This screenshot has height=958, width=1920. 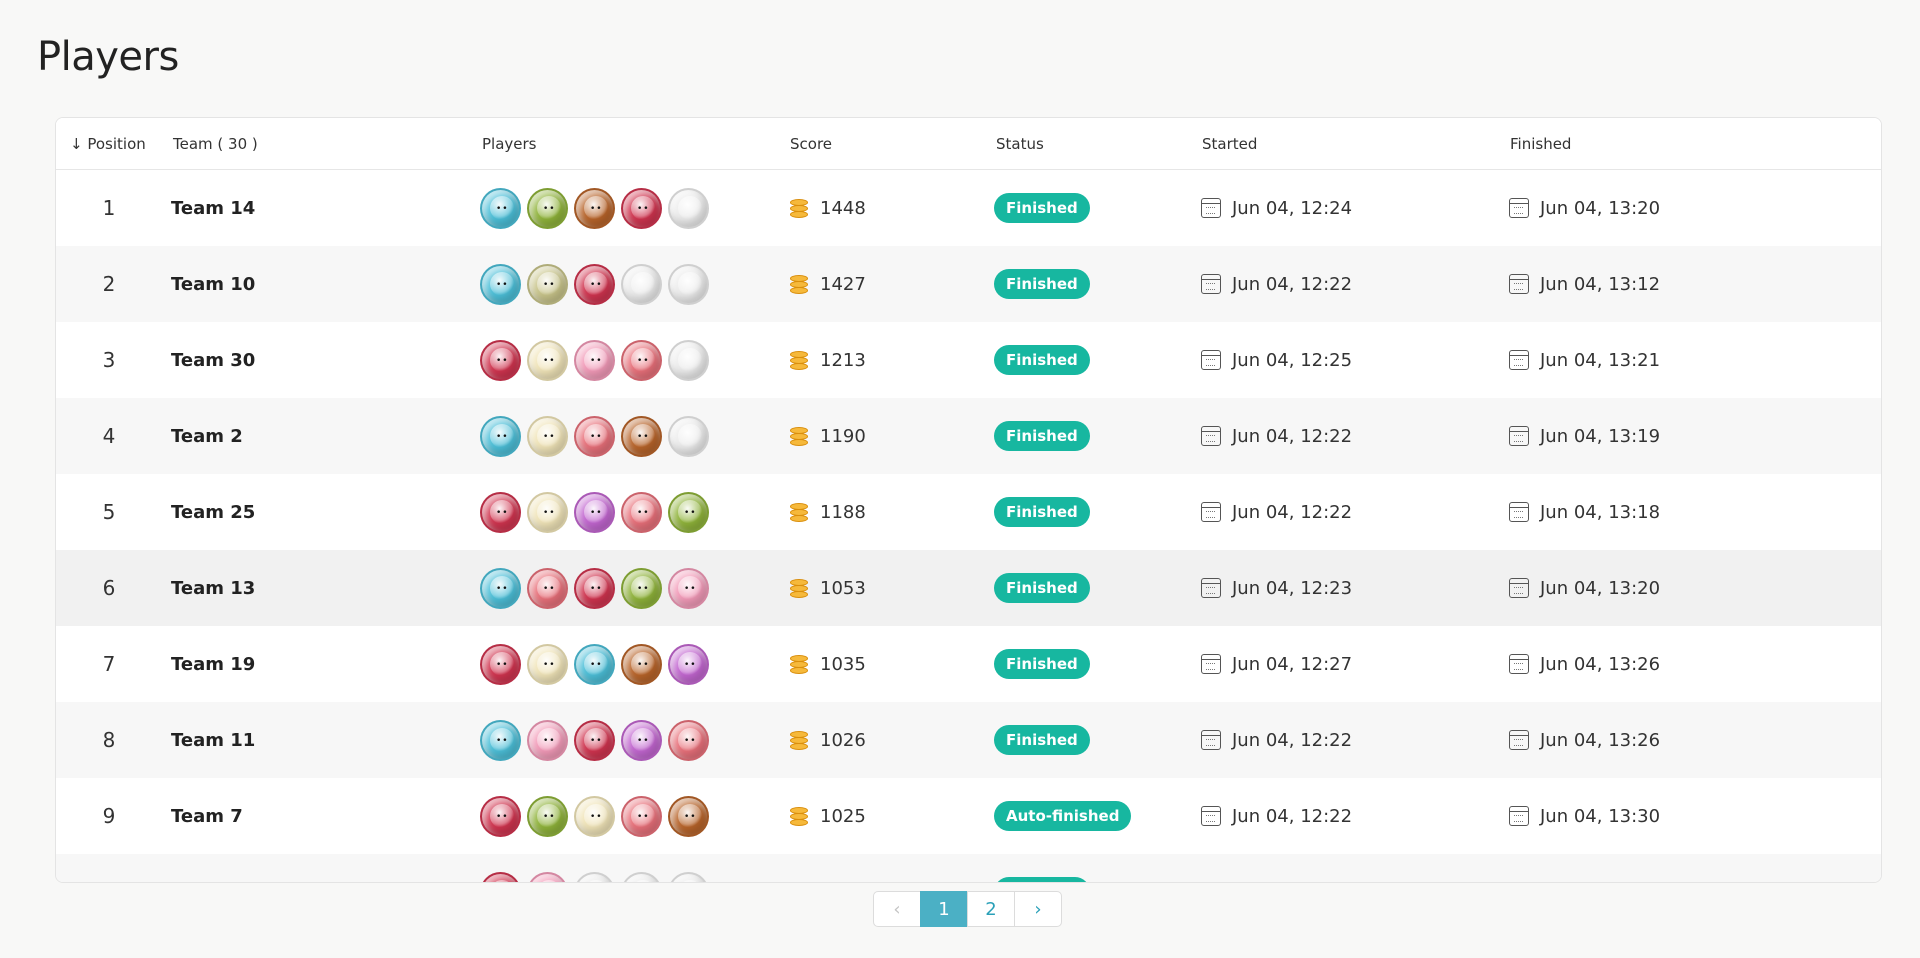 I want to click on pagination-page-2: 2, so click(x=991, y=909).